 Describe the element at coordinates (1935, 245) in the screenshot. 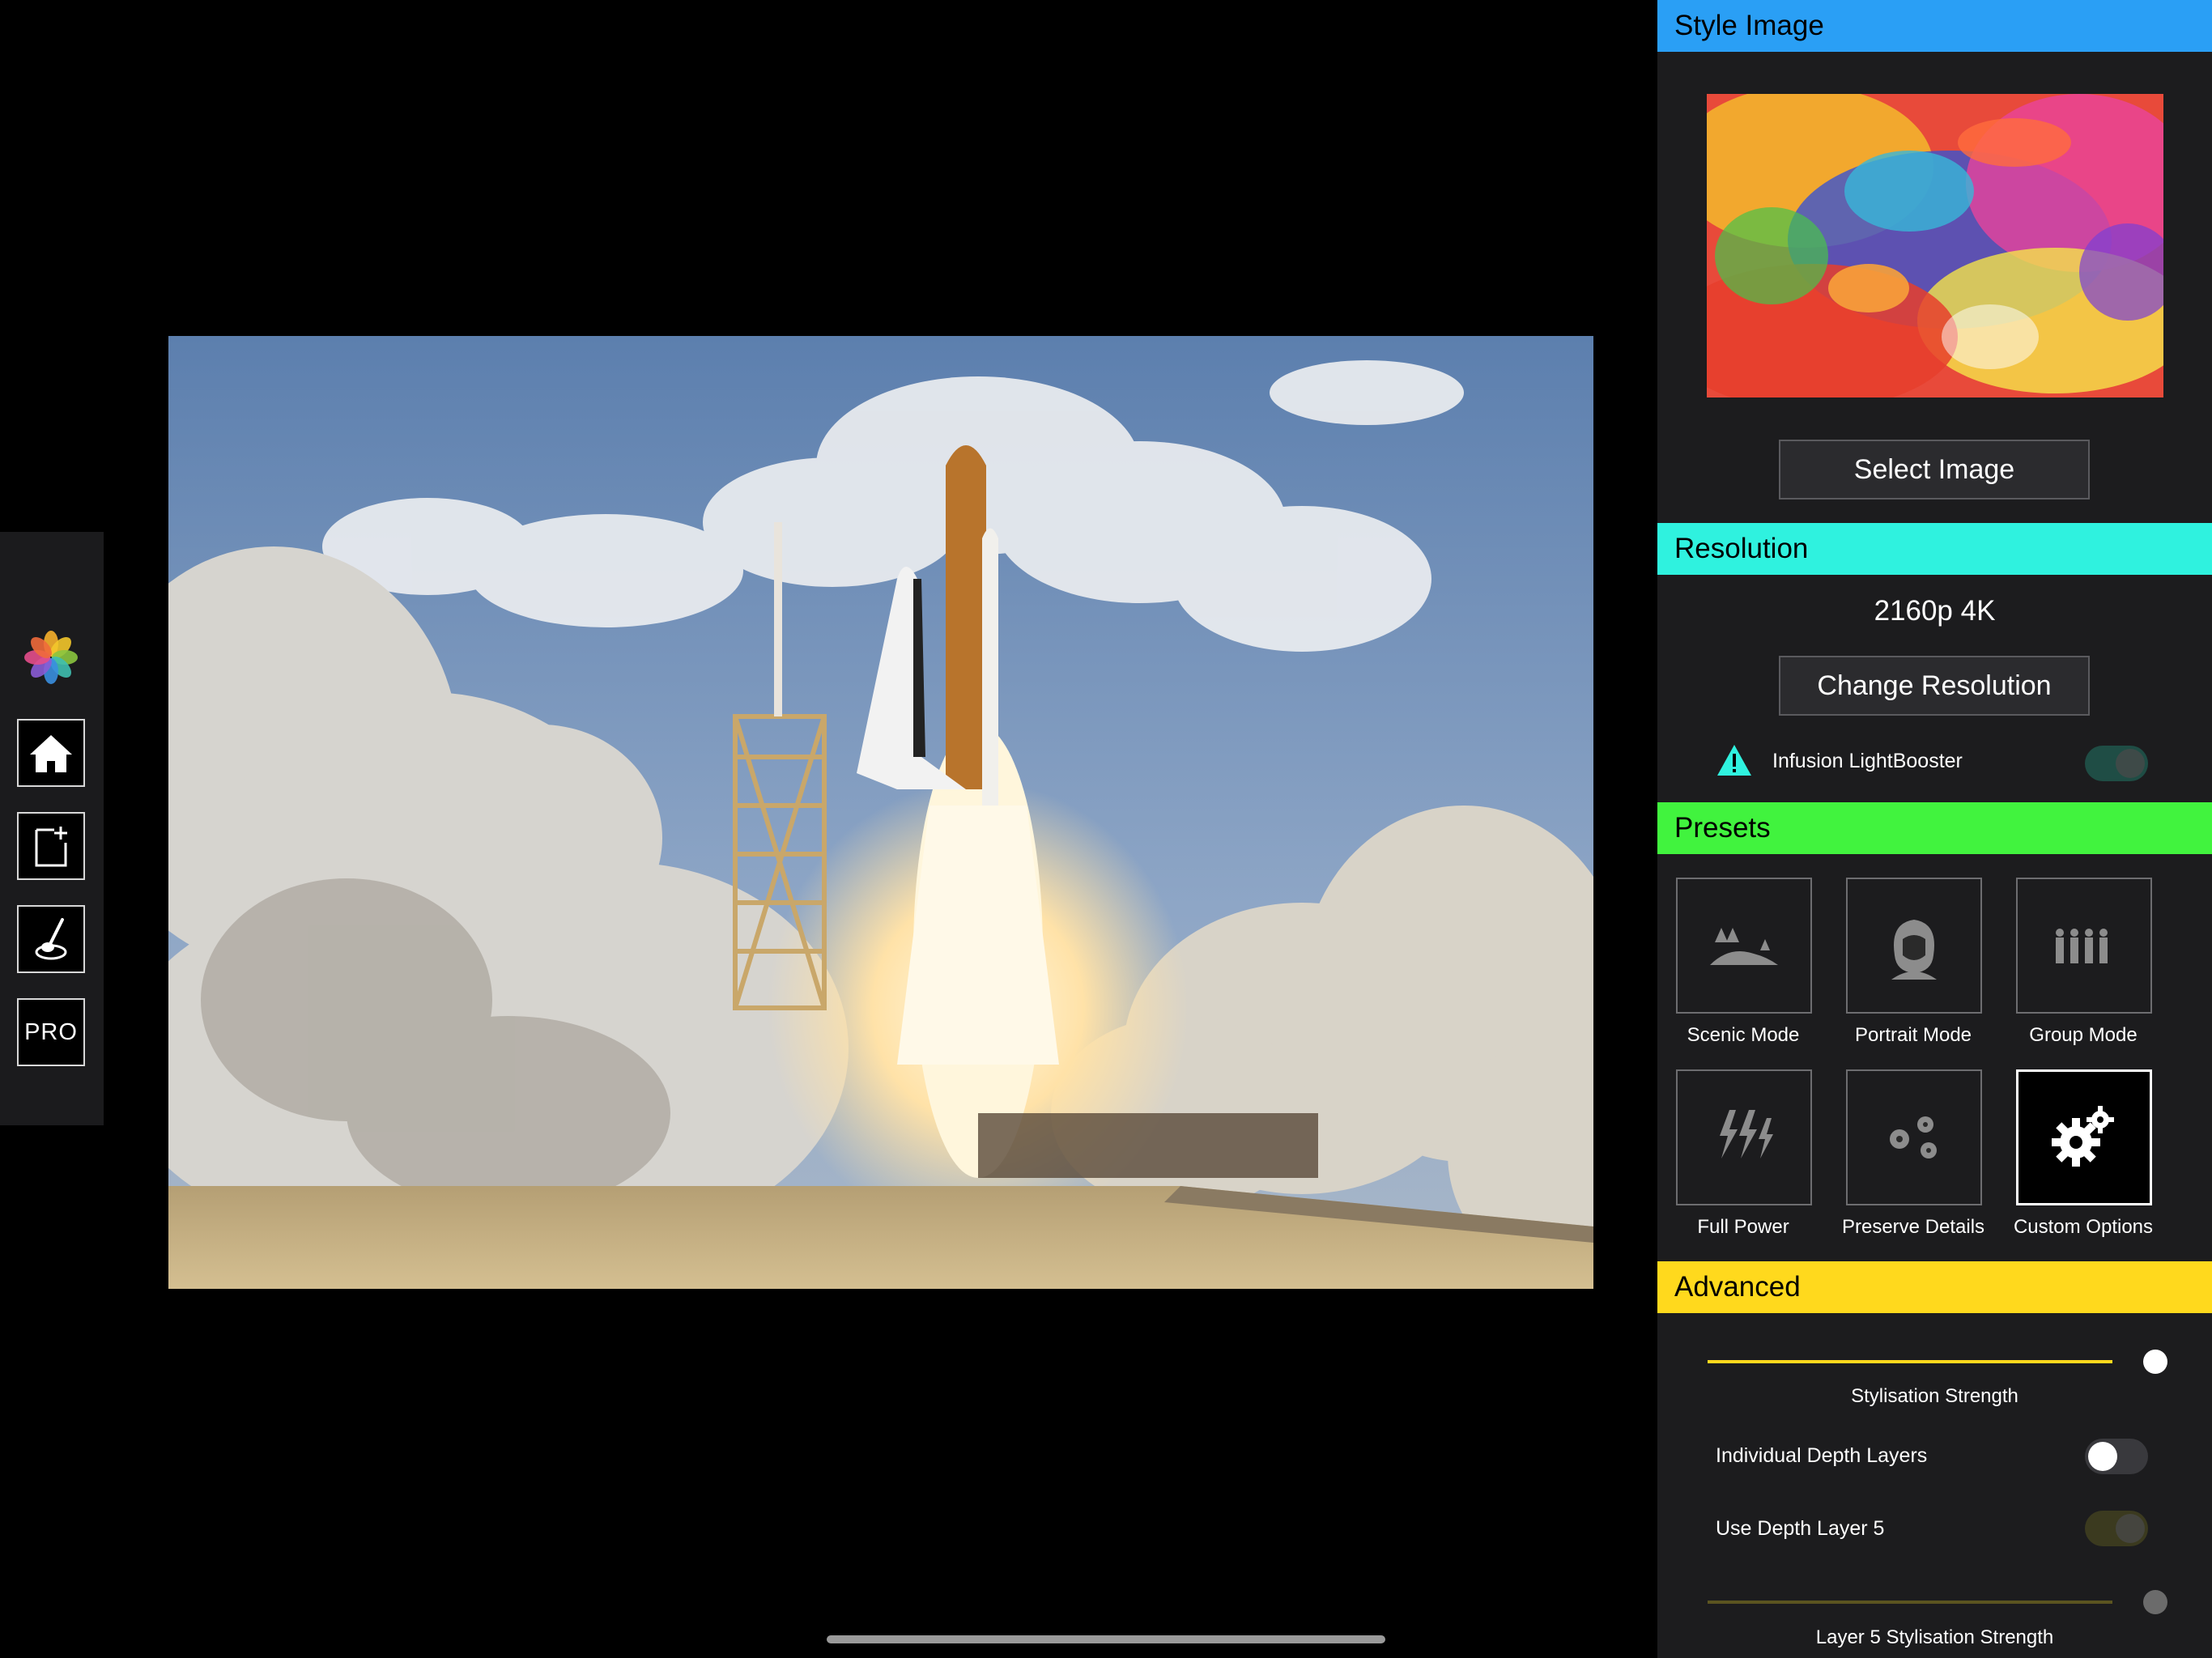

I see `style-image-thumbnail` at that location.